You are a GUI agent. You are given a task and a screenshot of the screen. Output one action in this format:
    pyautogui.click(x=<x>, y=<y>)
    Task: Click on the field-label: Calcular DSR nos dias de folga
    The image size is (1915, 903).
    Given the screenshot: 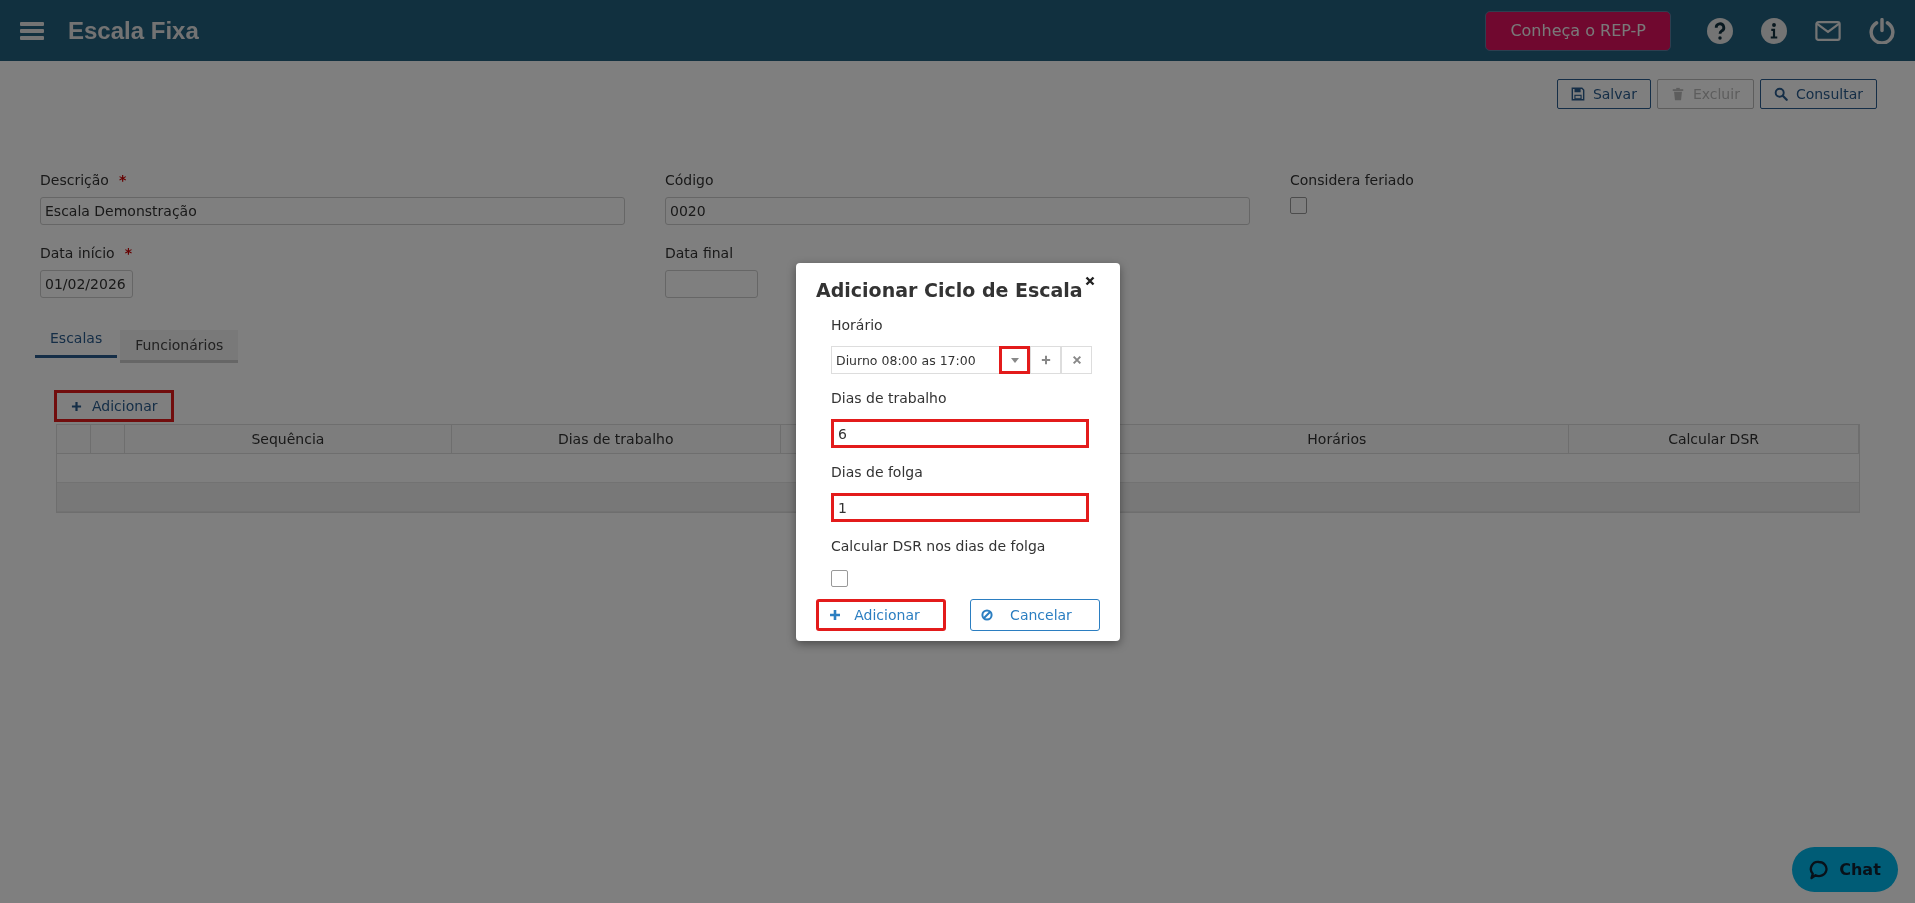 What is the action you would take?
    pyautogui.click(x=939, y=547)
    